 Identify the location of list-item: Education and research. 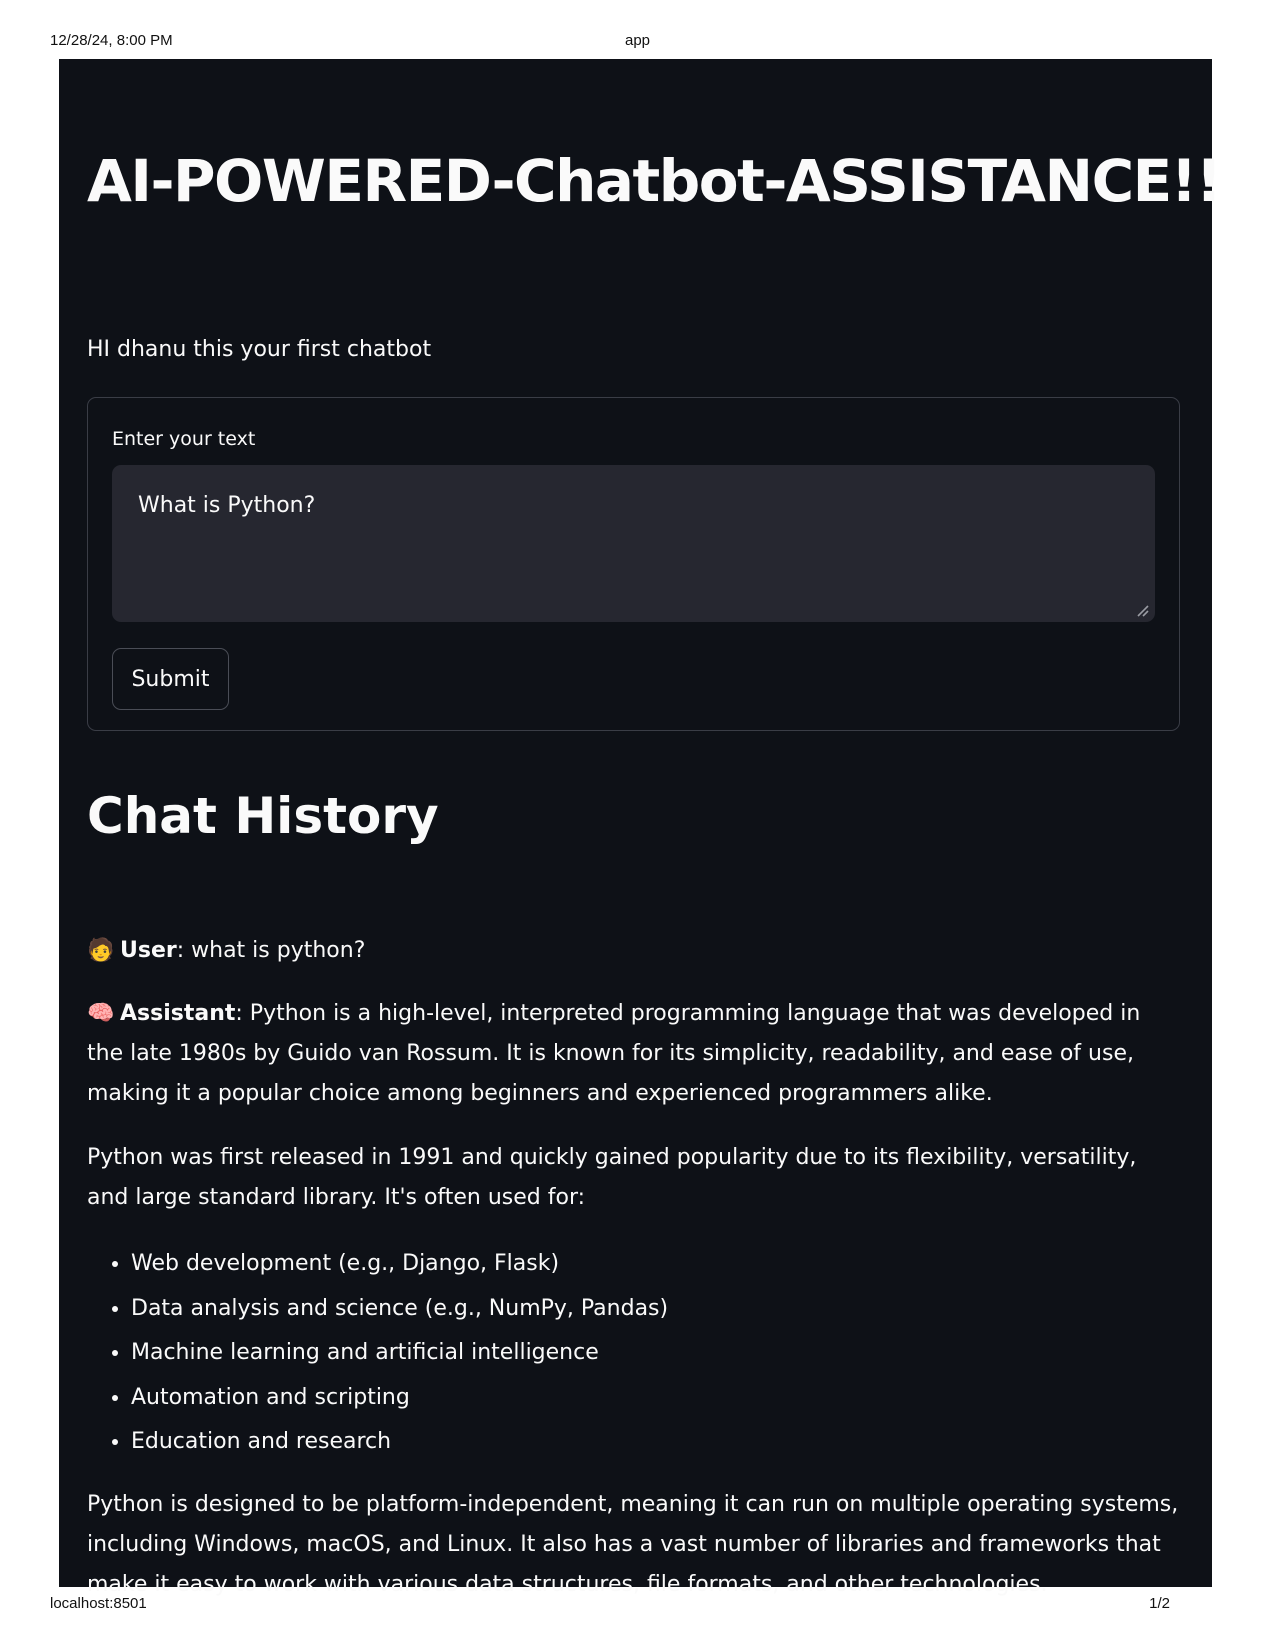
(655, 1442).